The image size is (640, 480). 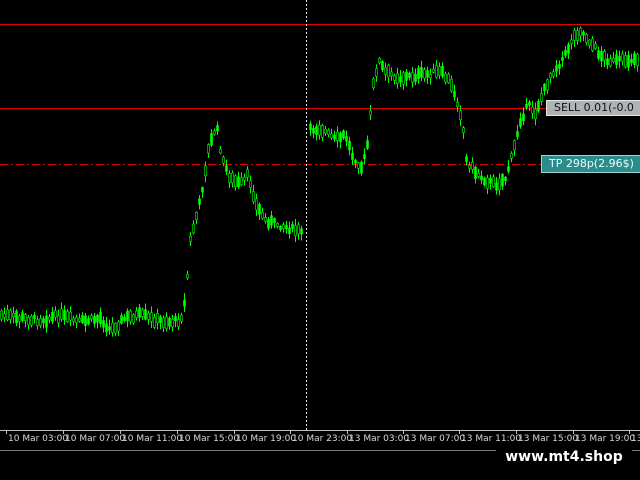 I want to click on watermark-text: www.mt4.shop, so click(x=564, y=457).